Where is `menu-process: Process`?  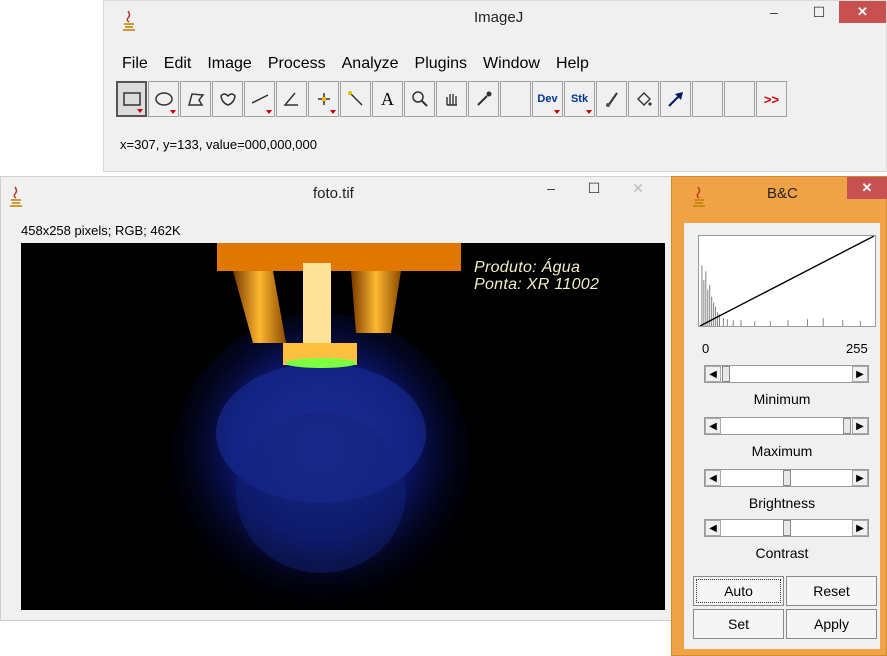 menu-process: Process is located at coordinates (297, 64).